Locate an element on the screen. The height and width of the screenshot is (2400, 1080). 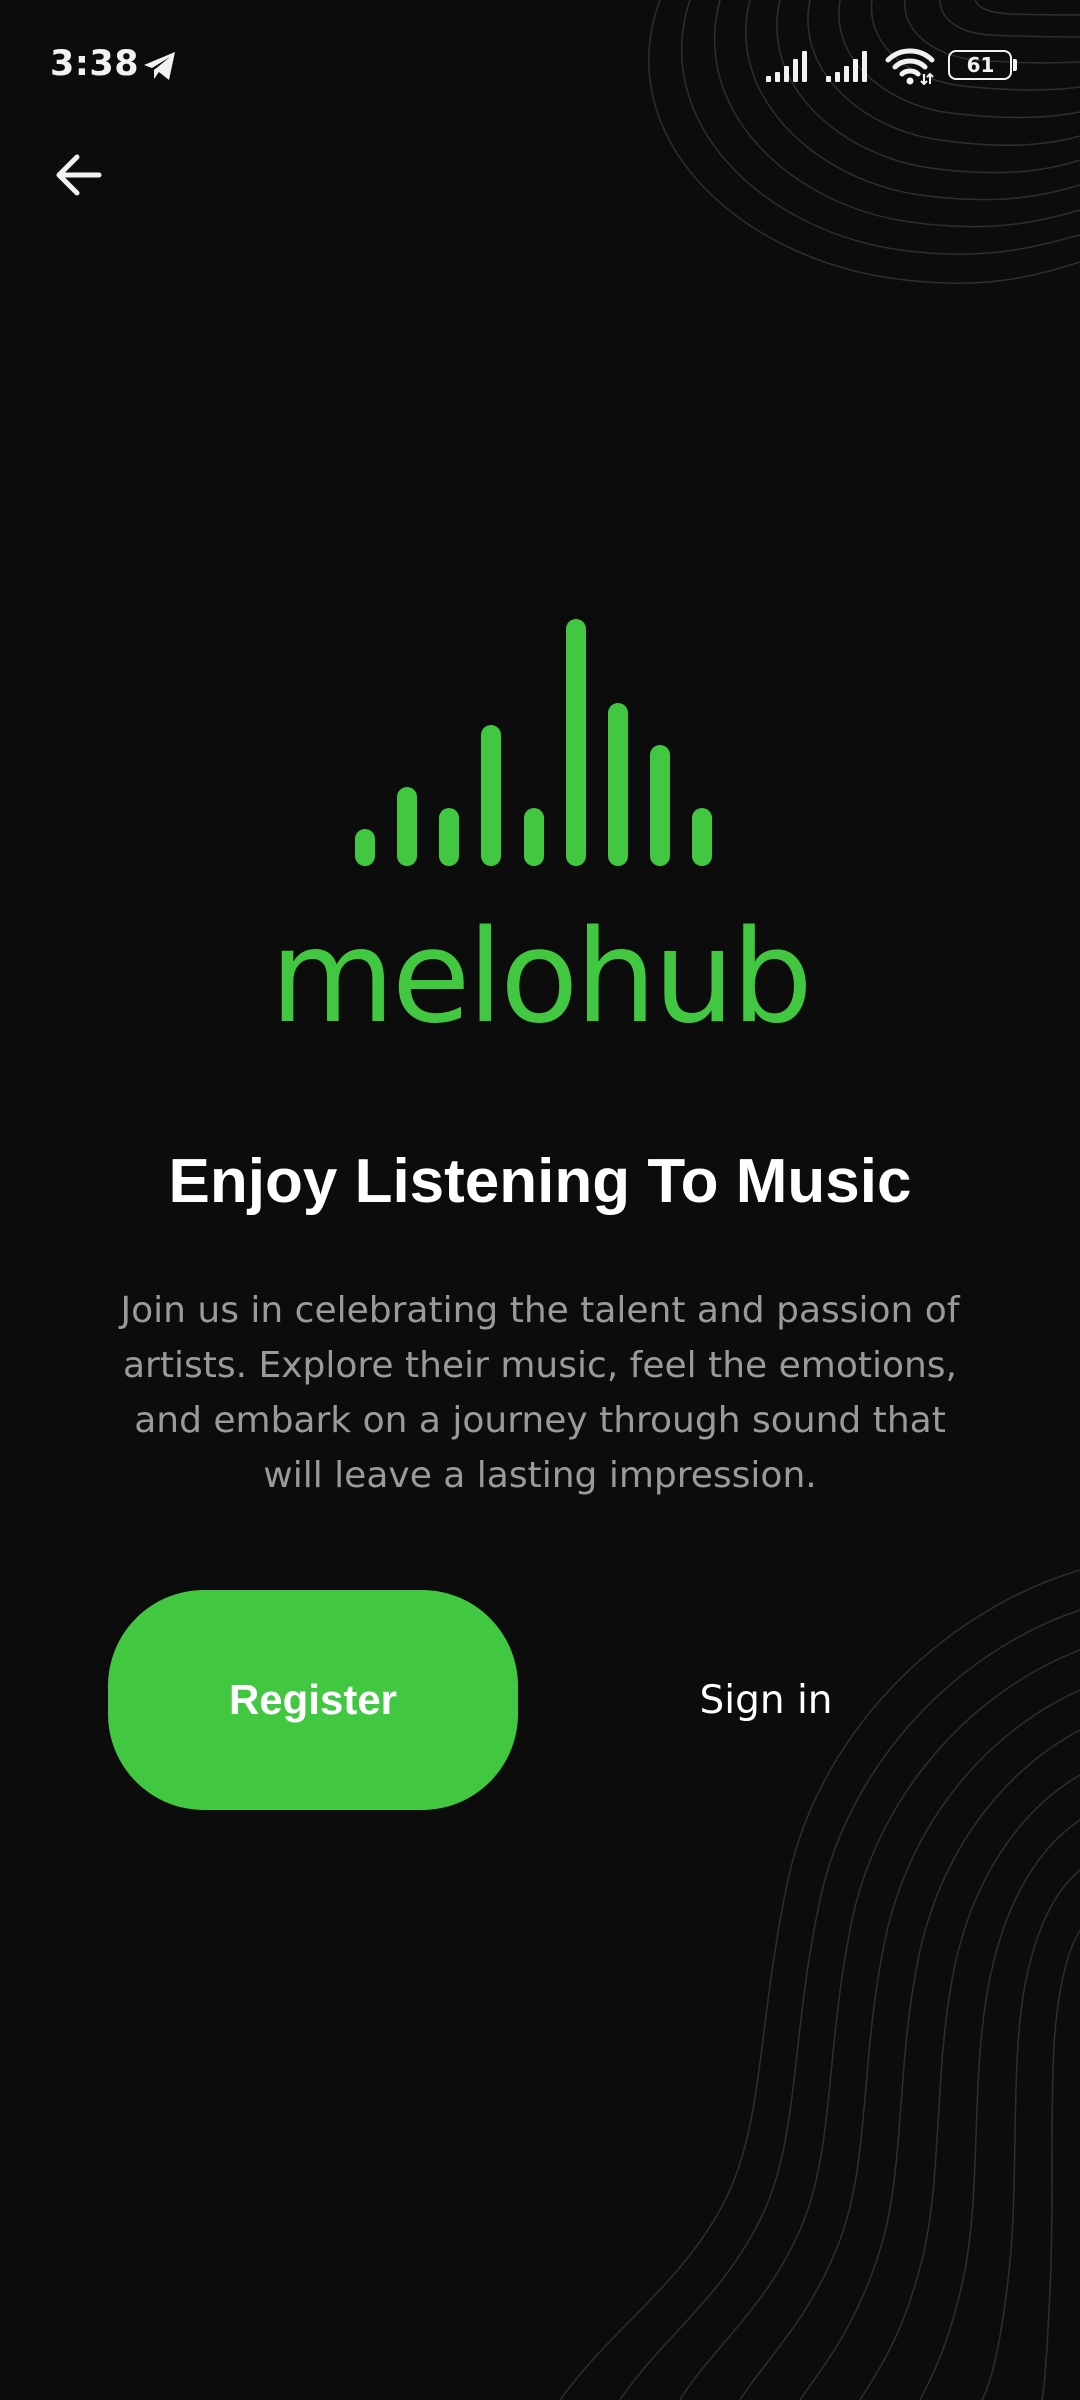
arrow-left-icon is located at coordinates (79, 175).